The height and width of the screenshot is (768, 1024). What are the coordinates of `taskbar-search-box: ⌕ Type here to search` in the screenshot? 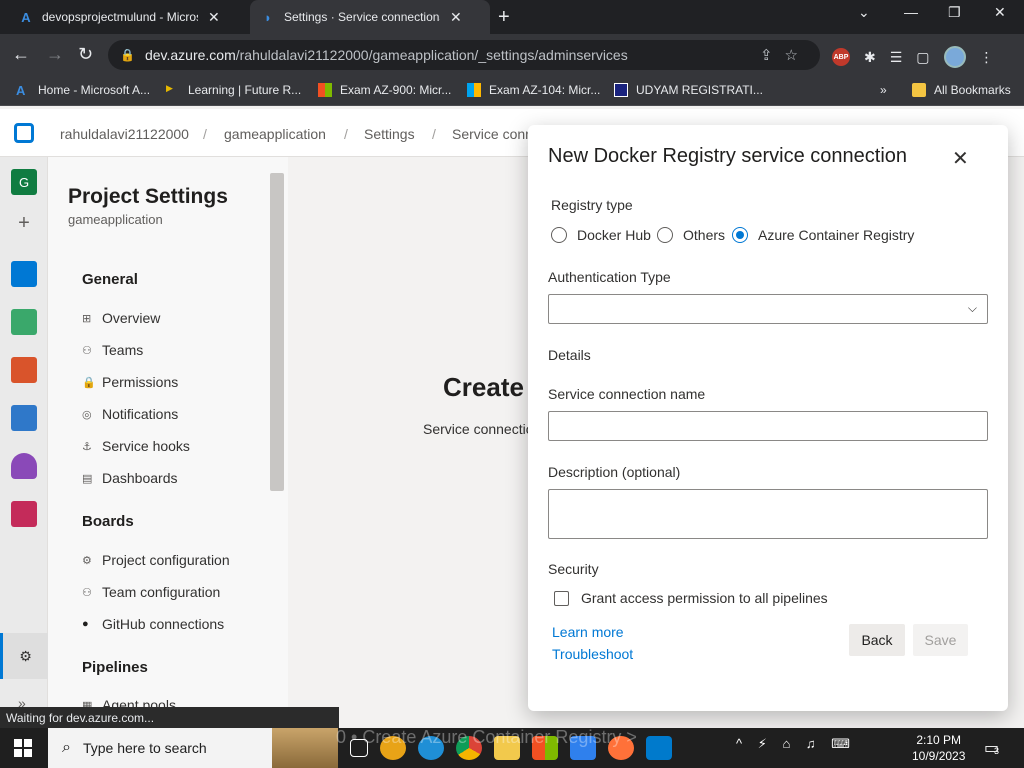 It's located at (193, 748).